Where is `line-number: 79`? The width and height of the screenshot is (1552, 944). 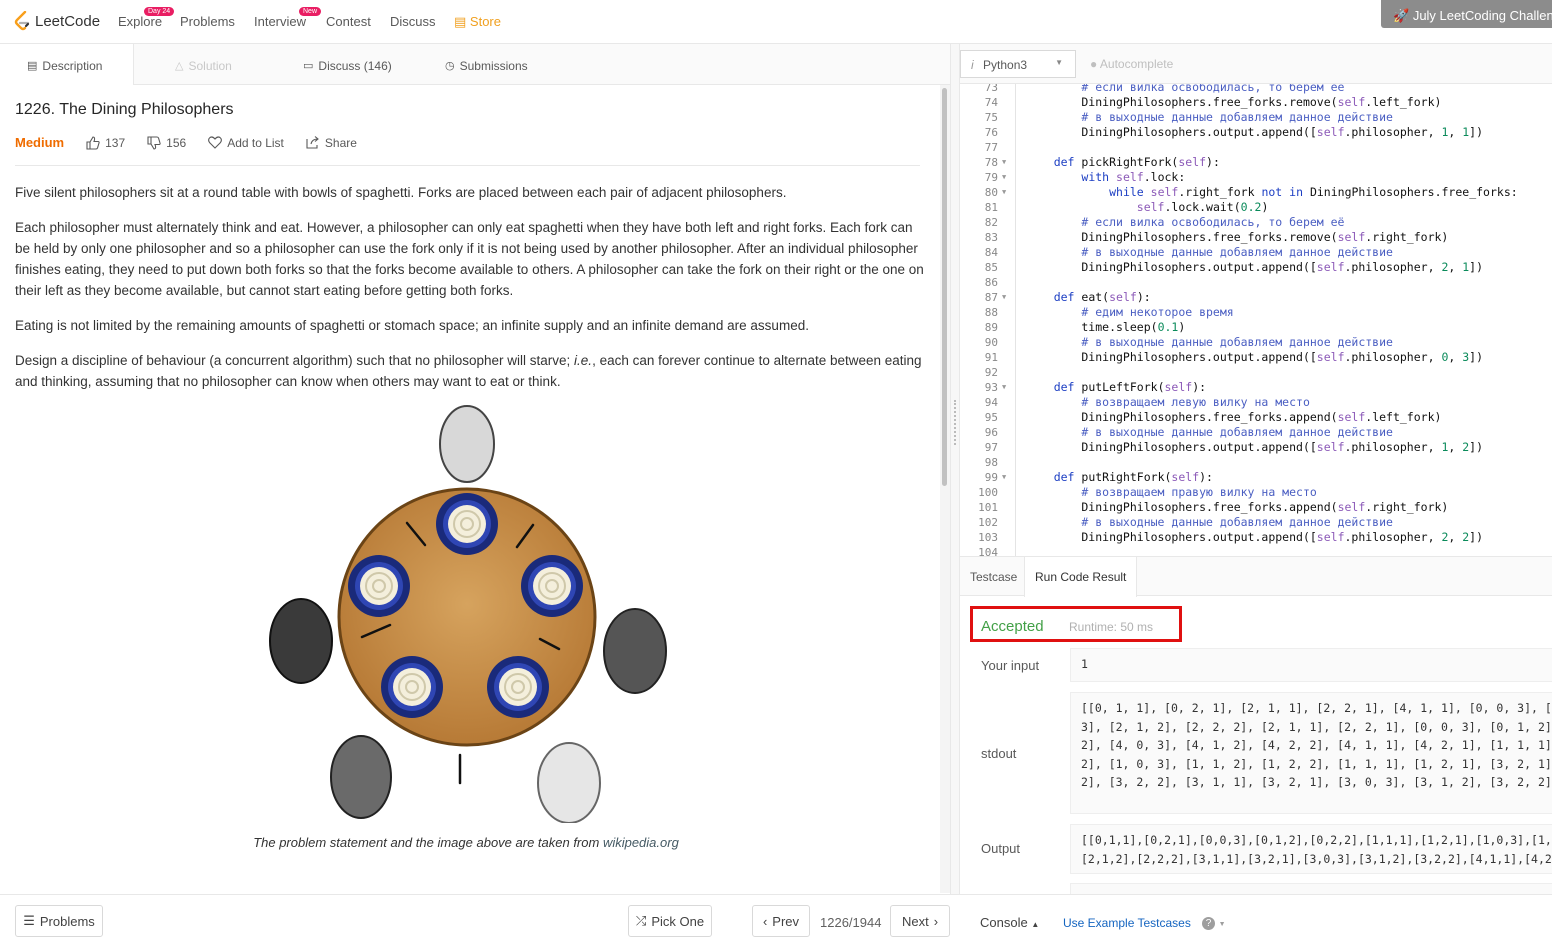 line-number: 79 is located at coordinates (991, 177).